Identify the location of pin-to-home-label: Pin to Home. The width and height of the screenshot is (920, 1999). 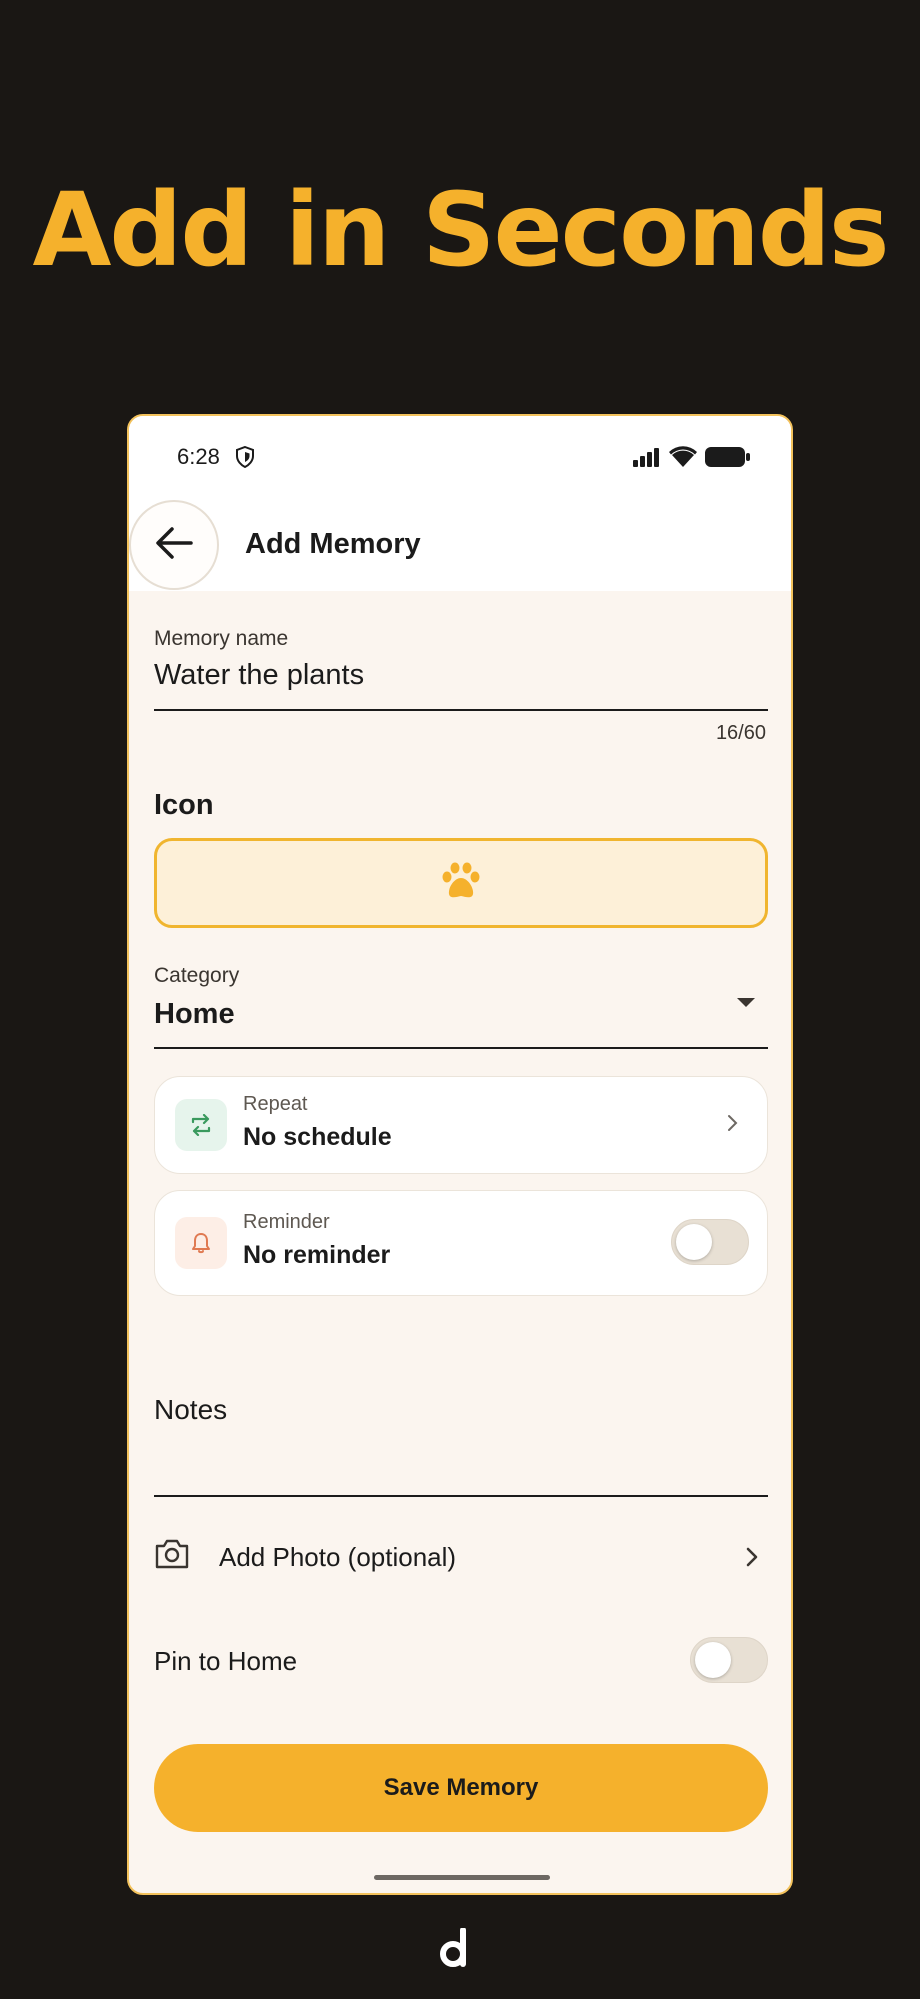
(226, 1661).